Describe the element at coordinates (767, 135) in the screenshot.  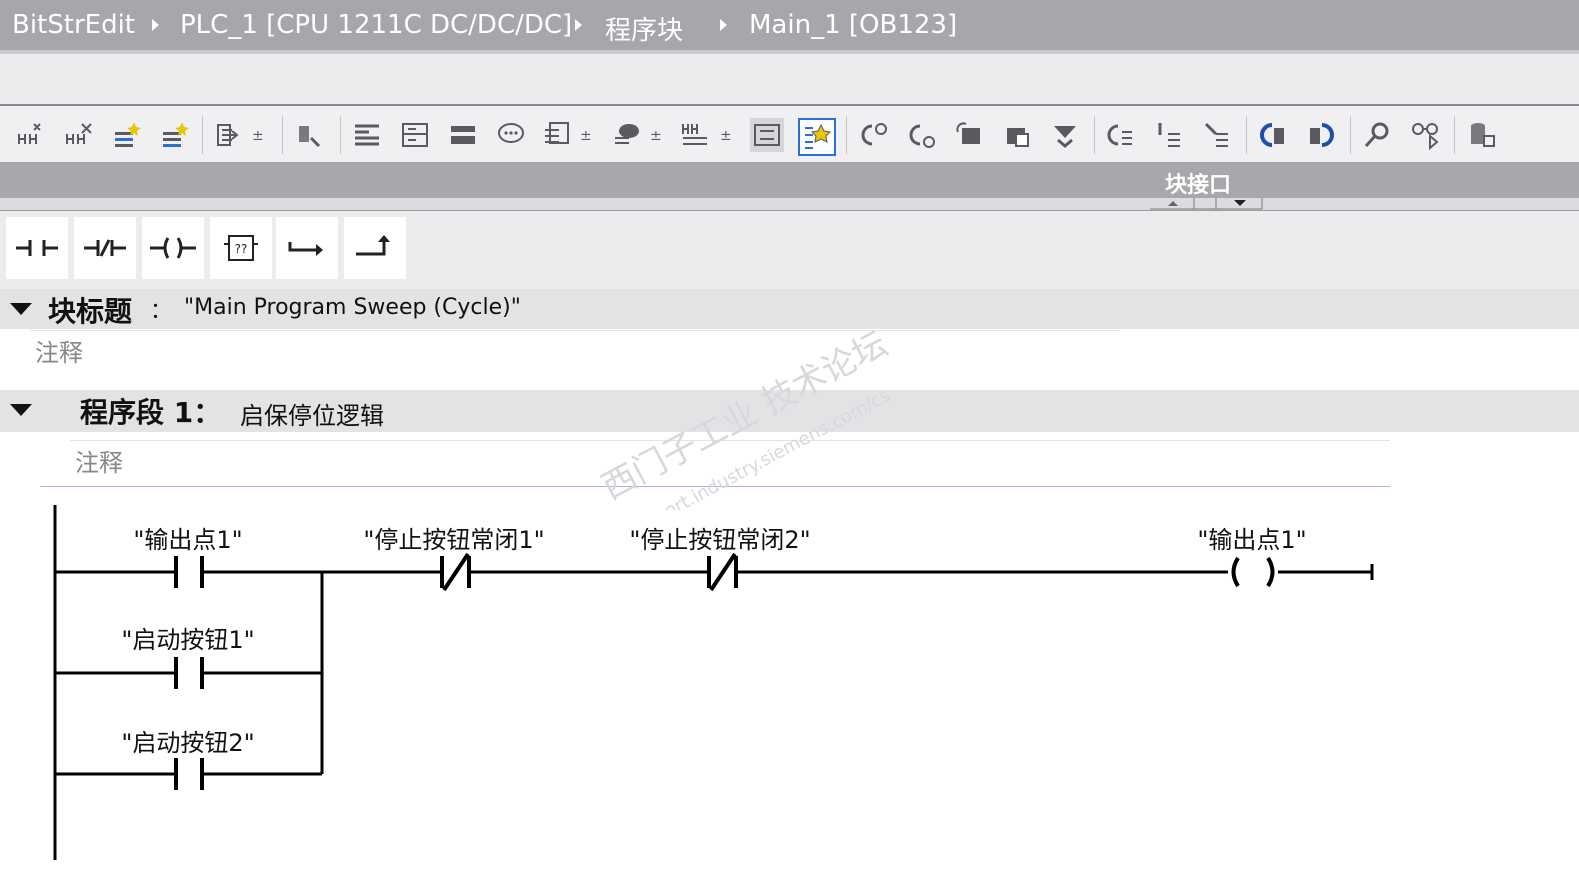
I see `networks-collapse-icon` at that location.